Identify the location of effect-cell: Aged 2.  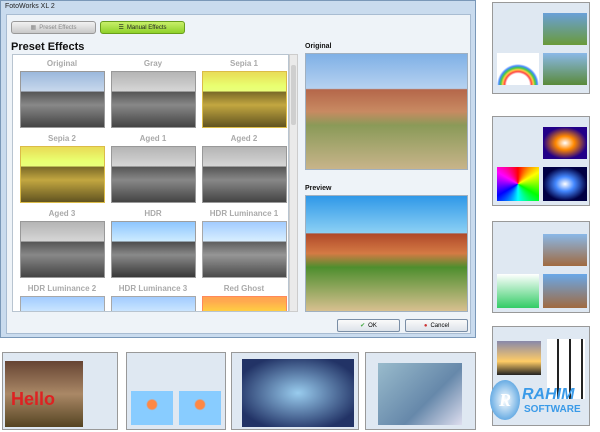
(243, 168).